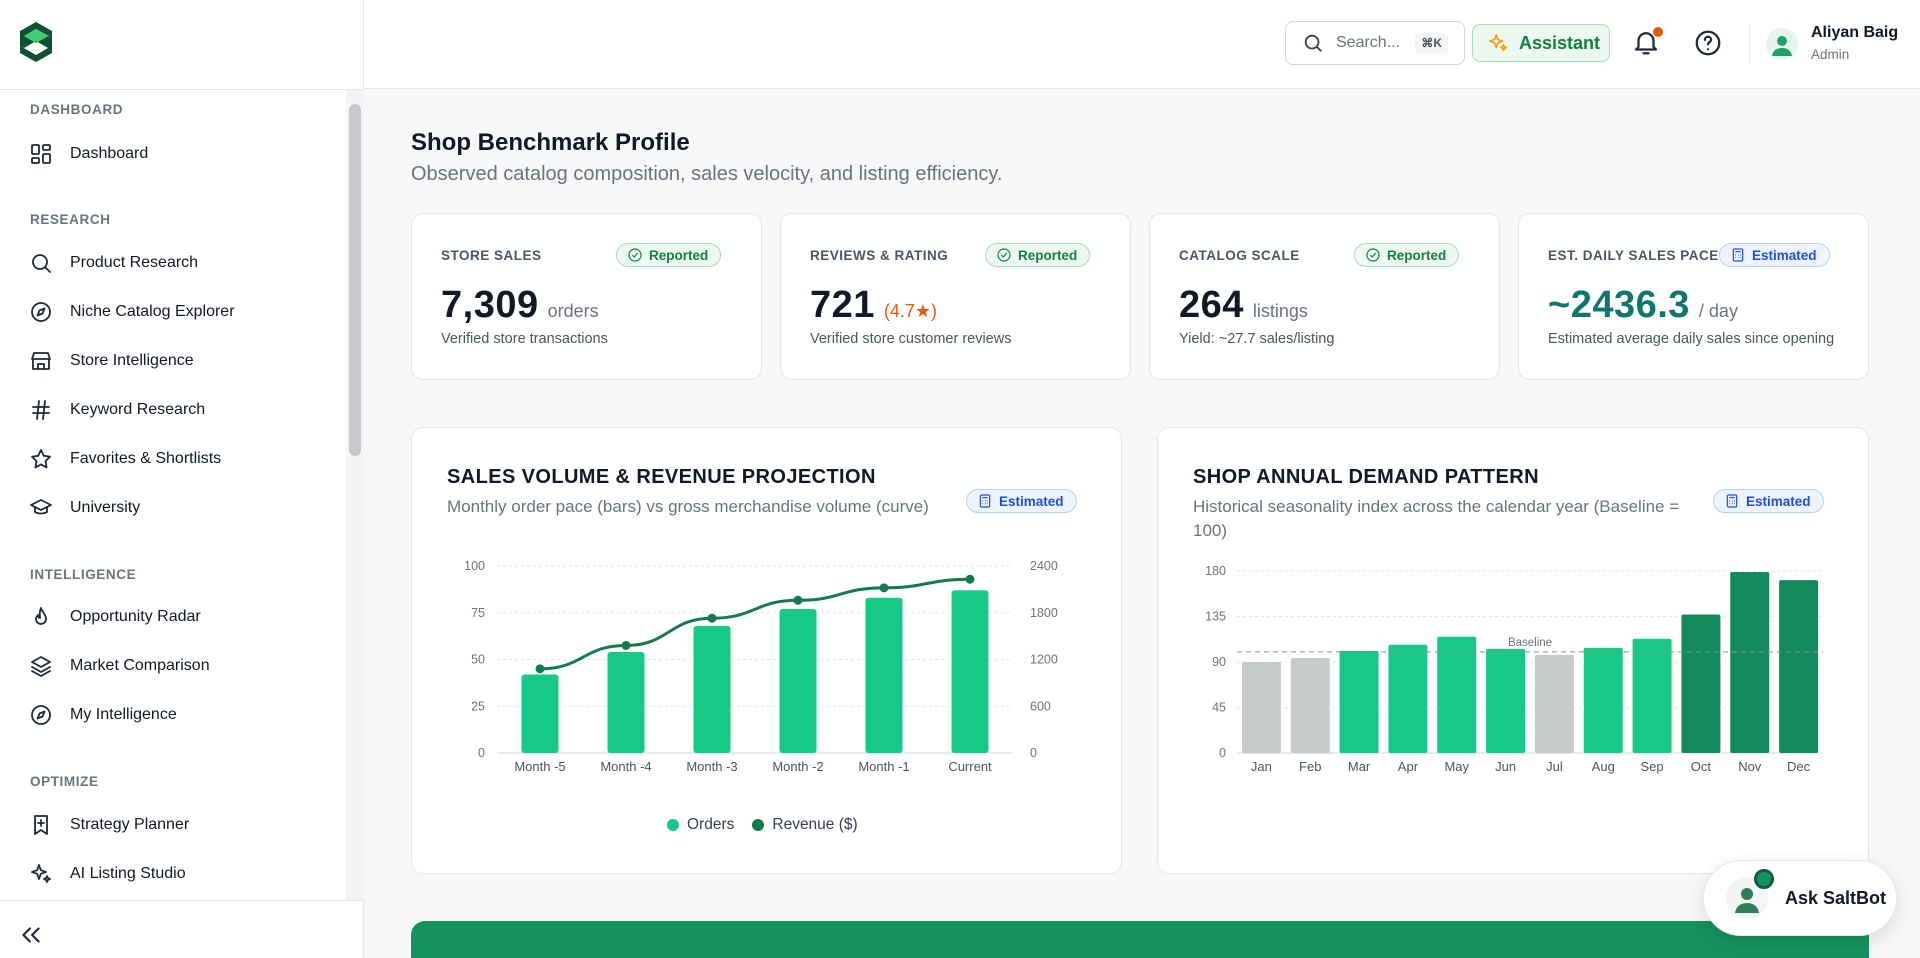 This screenshot has height=958, width=1920. Describe the element at coordinates (1830, 54) in the screenshot. I see `user-role: Admin` at that location.